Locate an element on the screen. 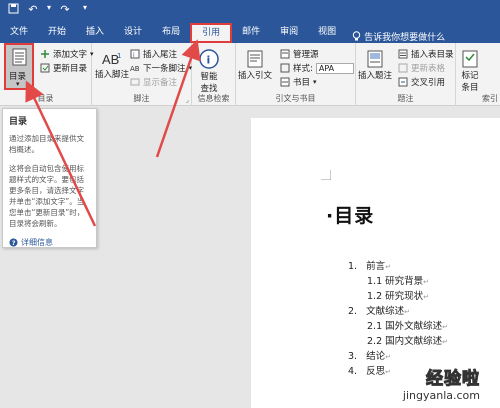 The height and width of the screenshot is (408, 500). caption-icon is located at coordinates (375, 59).